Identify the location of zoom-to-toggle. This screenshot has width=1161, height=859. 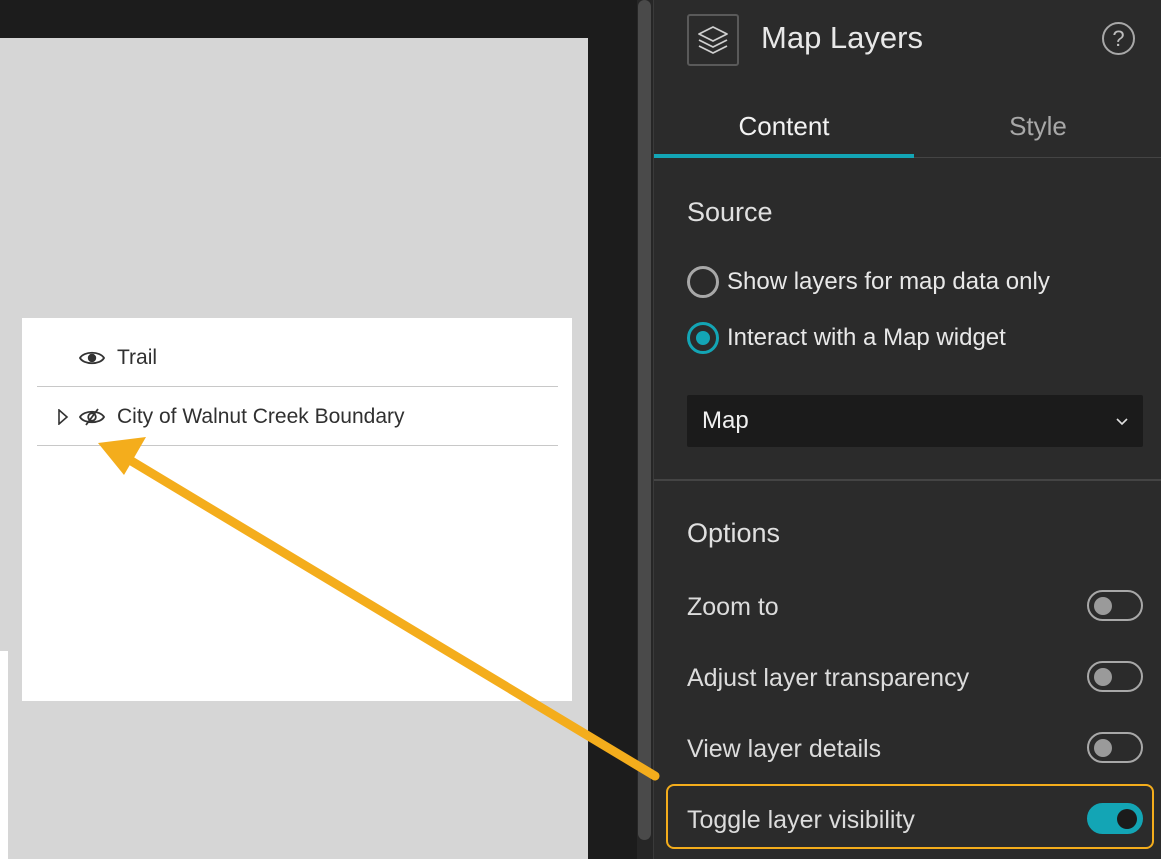
(1115, 605).